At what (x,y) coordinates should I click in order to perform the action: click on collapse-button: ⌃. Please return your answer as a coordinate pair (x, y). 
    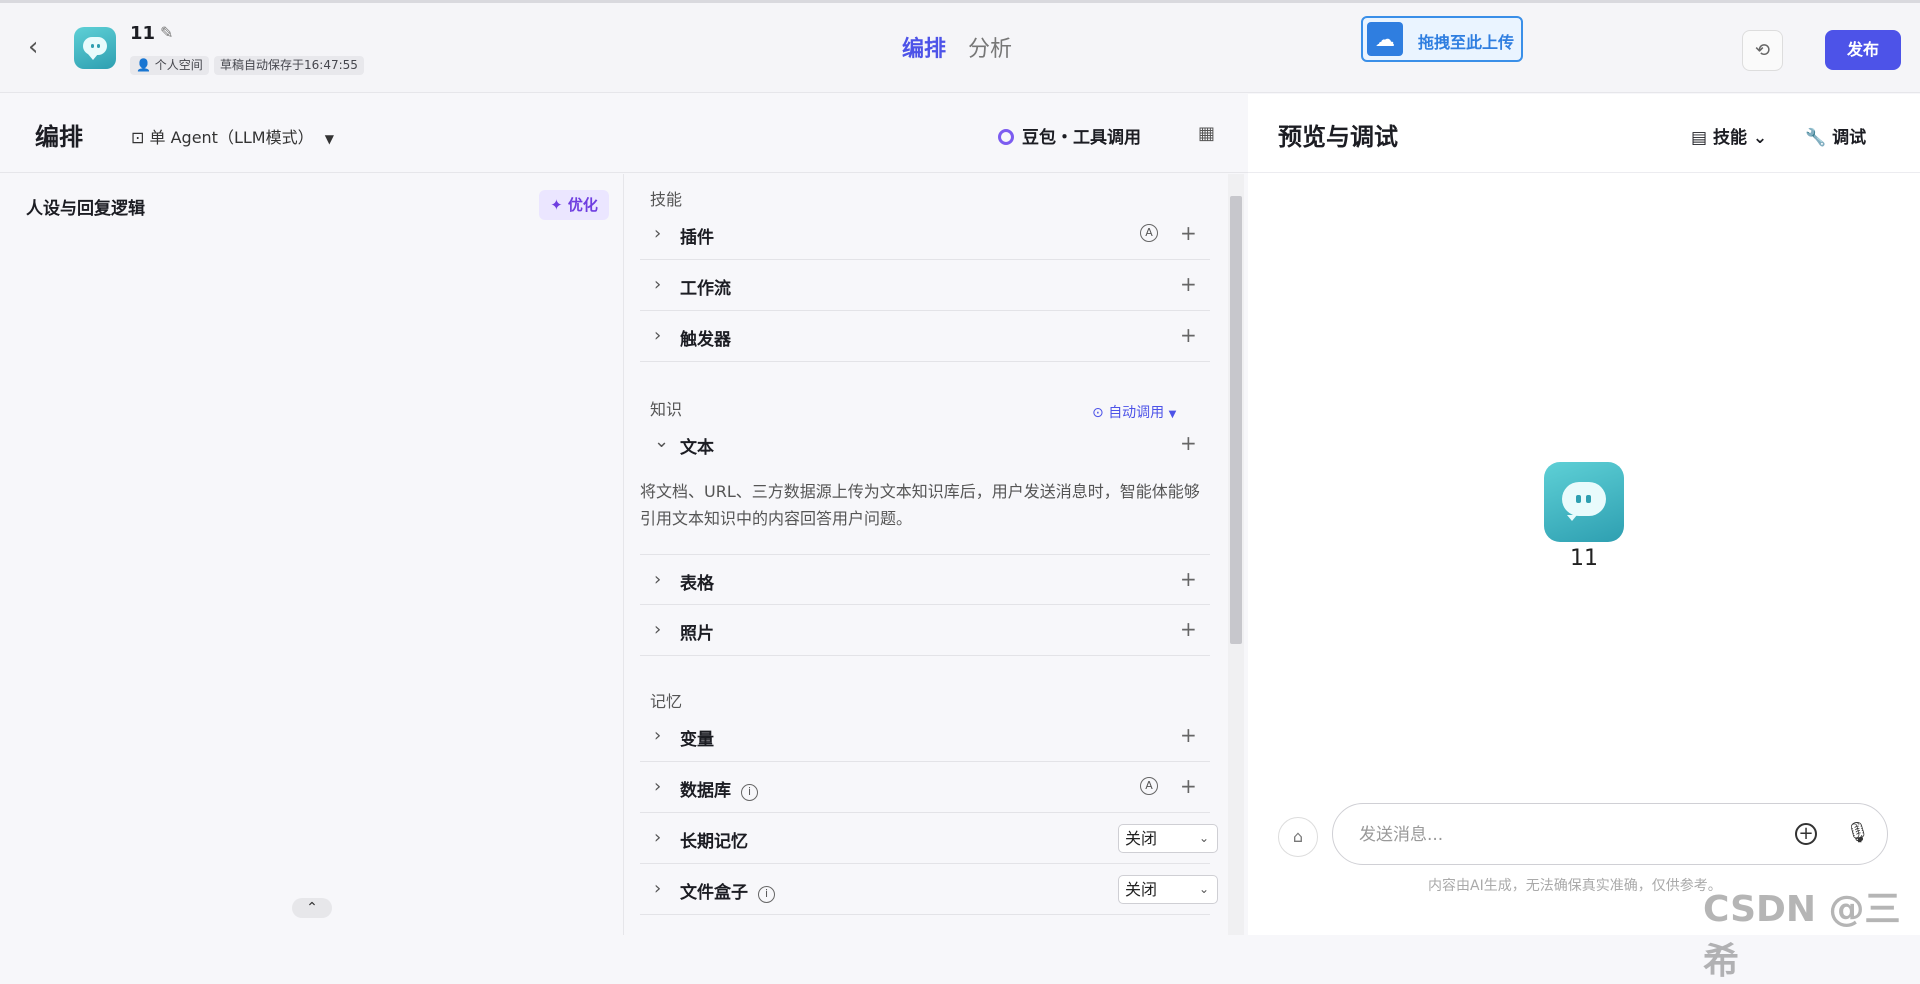
    Looking at the image, I should click on (312, 908).